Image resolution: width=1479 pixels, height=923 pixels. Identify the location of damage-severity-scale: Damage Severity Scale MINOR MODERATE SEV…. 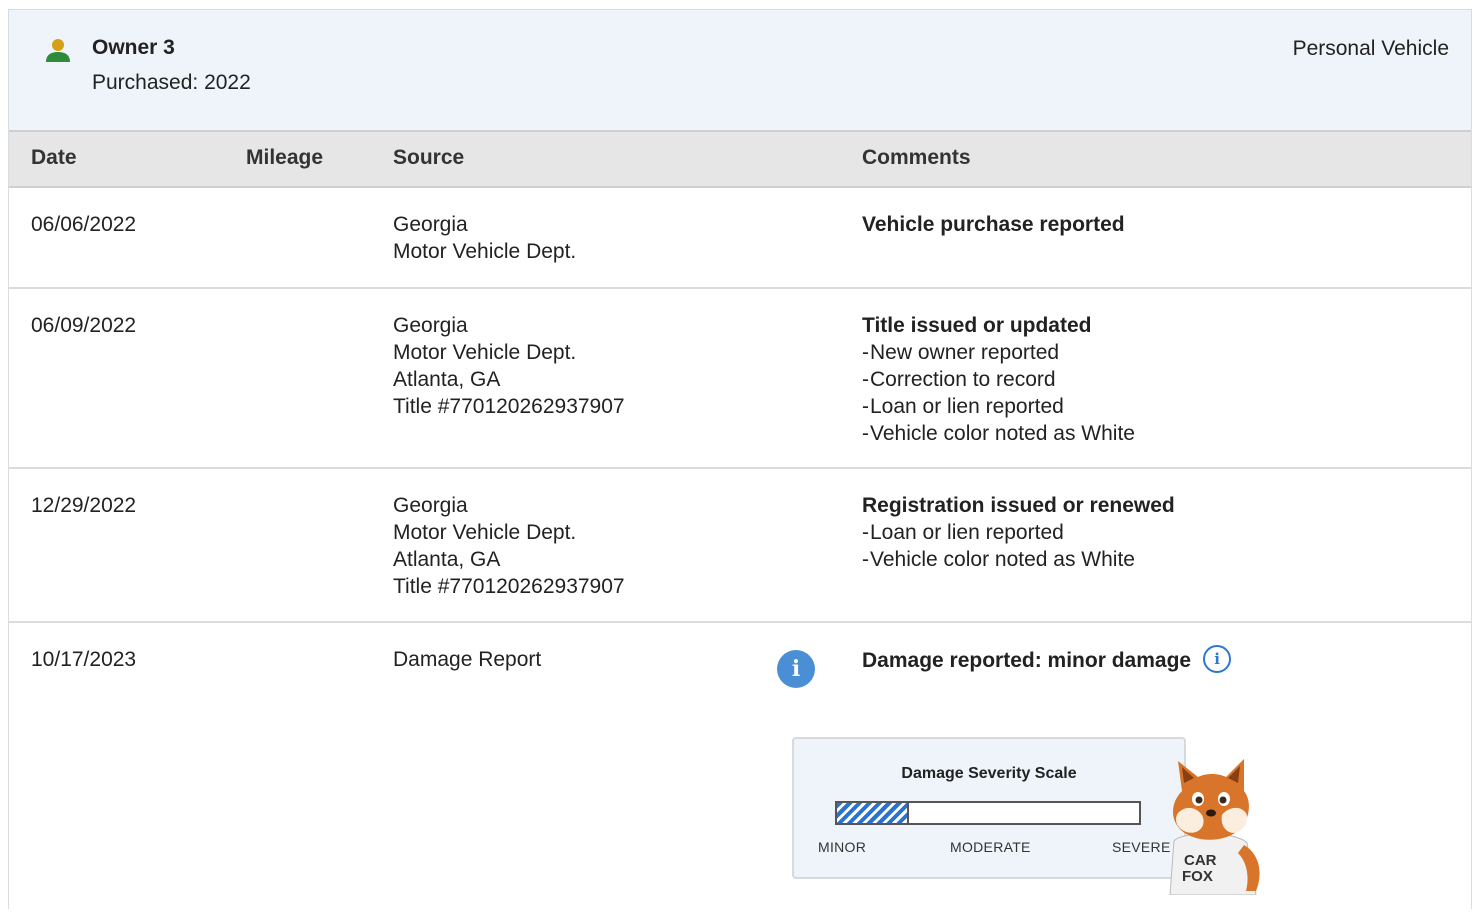
(989, 808).